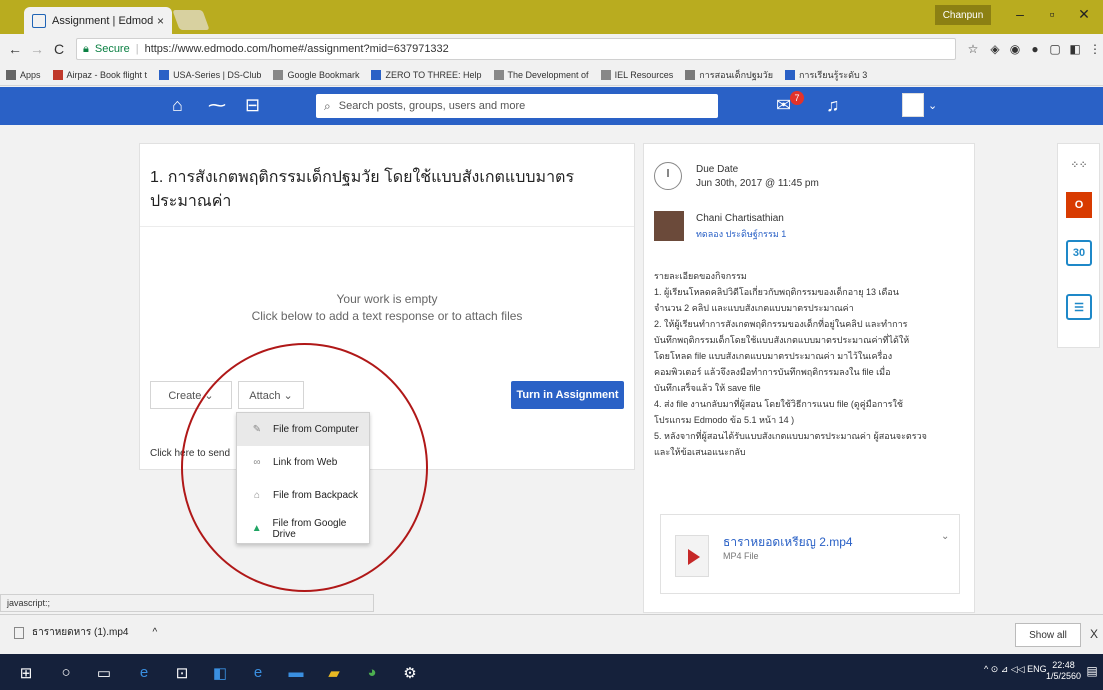  I want to click on close-downloads-icon: X, so click(1094, 634).